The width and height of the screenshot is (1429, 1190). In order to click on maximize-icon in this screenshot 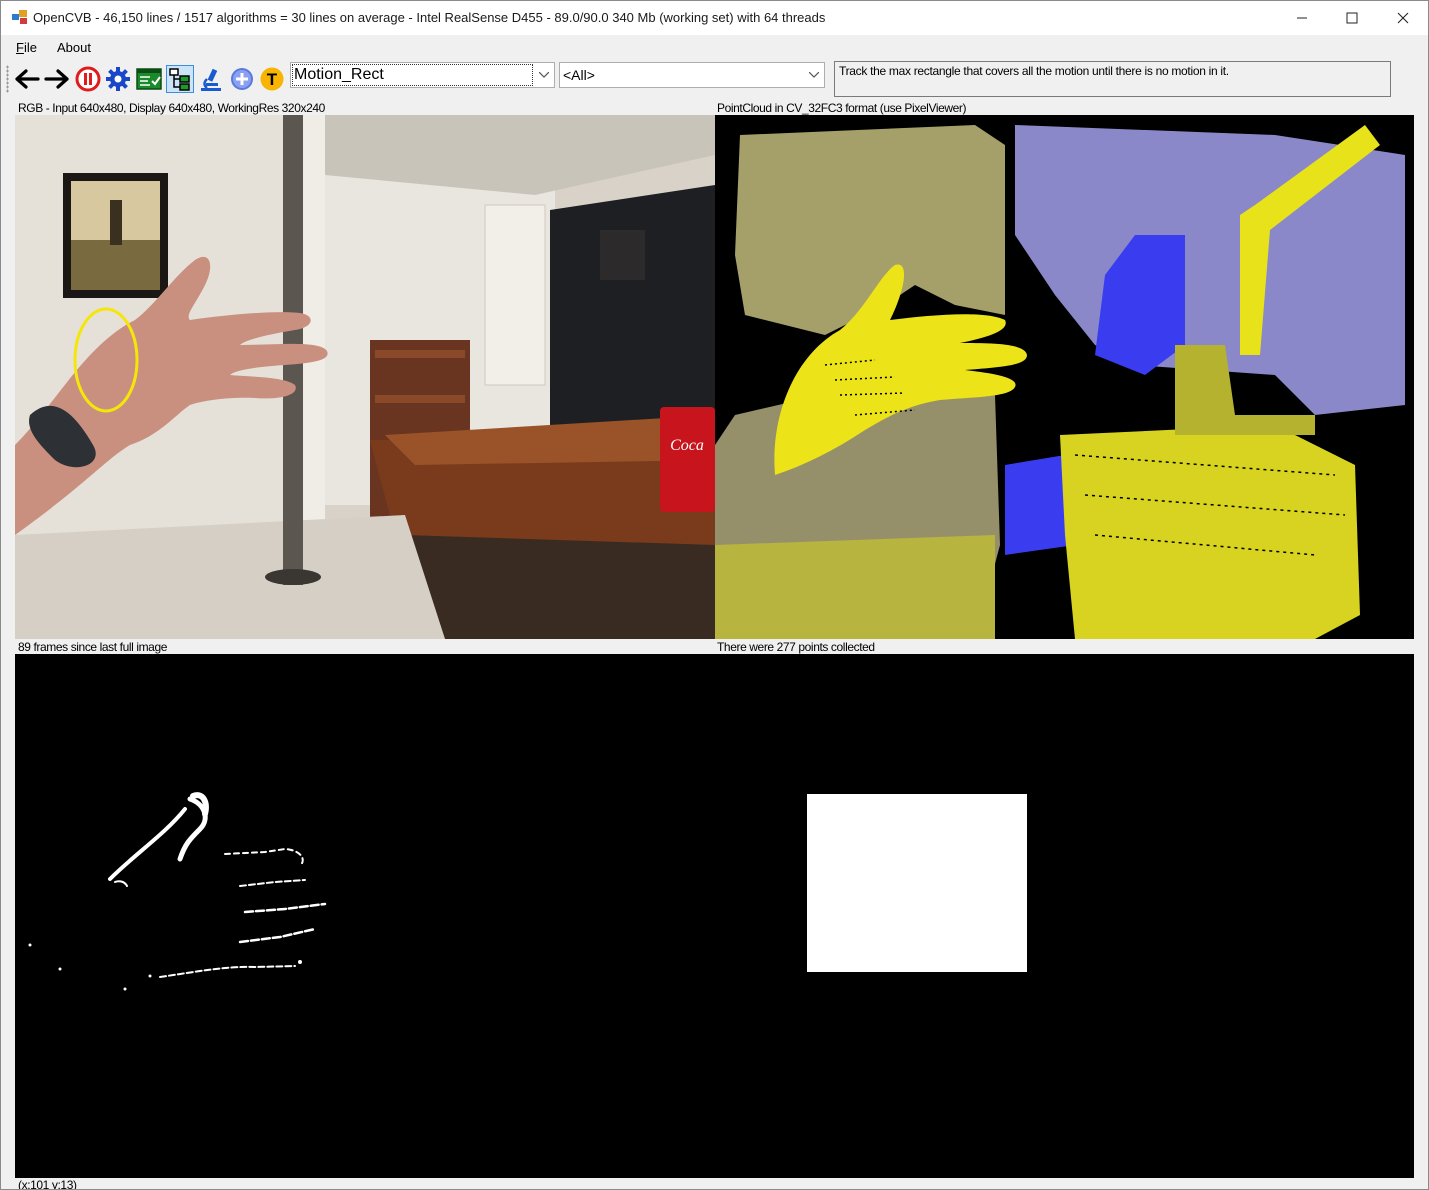, I will do `click(1352, 18)`.